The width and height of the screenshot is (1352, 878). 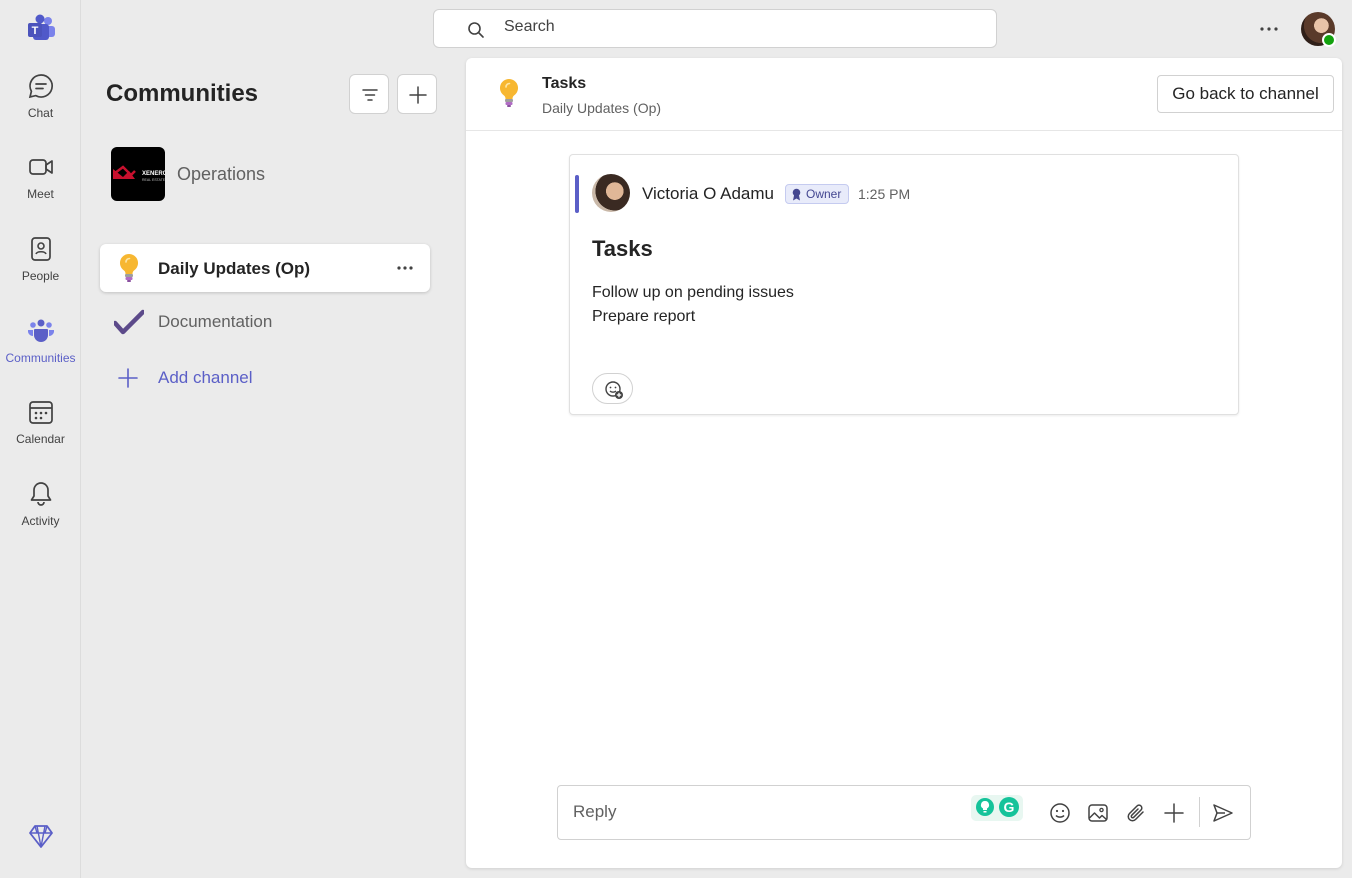 I want to click on message-subject: Tasks, so click(x=622, y=248).